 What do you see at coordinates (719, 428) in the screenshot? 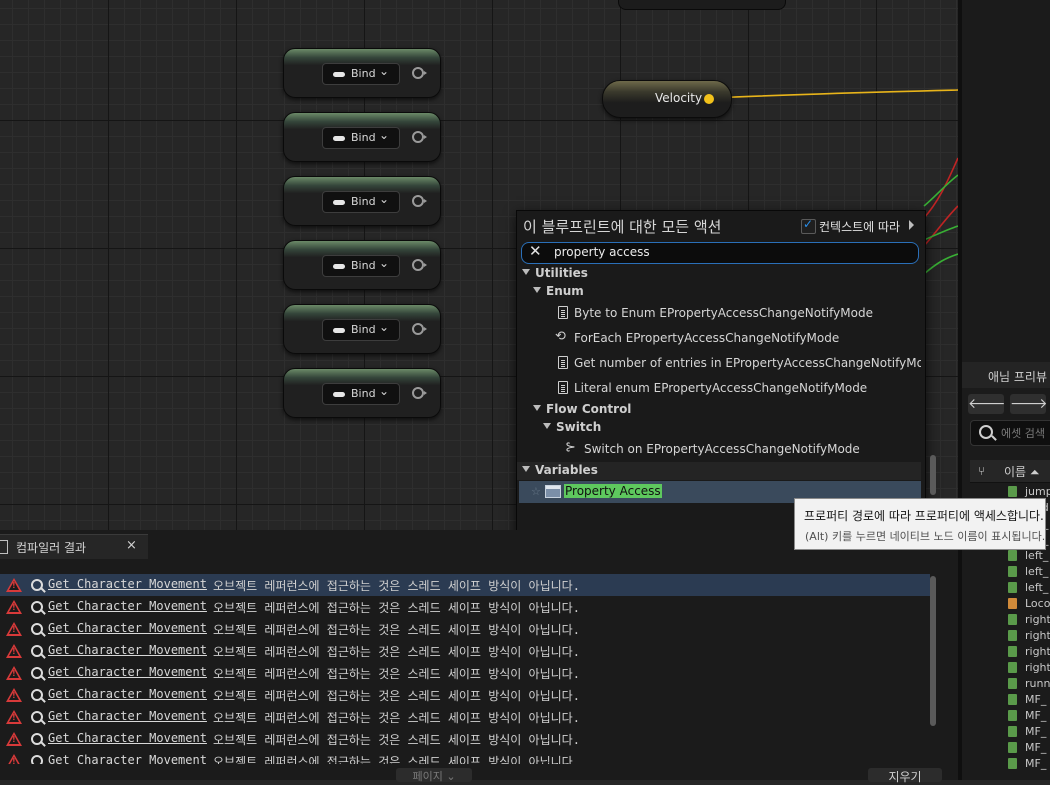
I see `category-switch: Switch` at bounding box center [719, 428].